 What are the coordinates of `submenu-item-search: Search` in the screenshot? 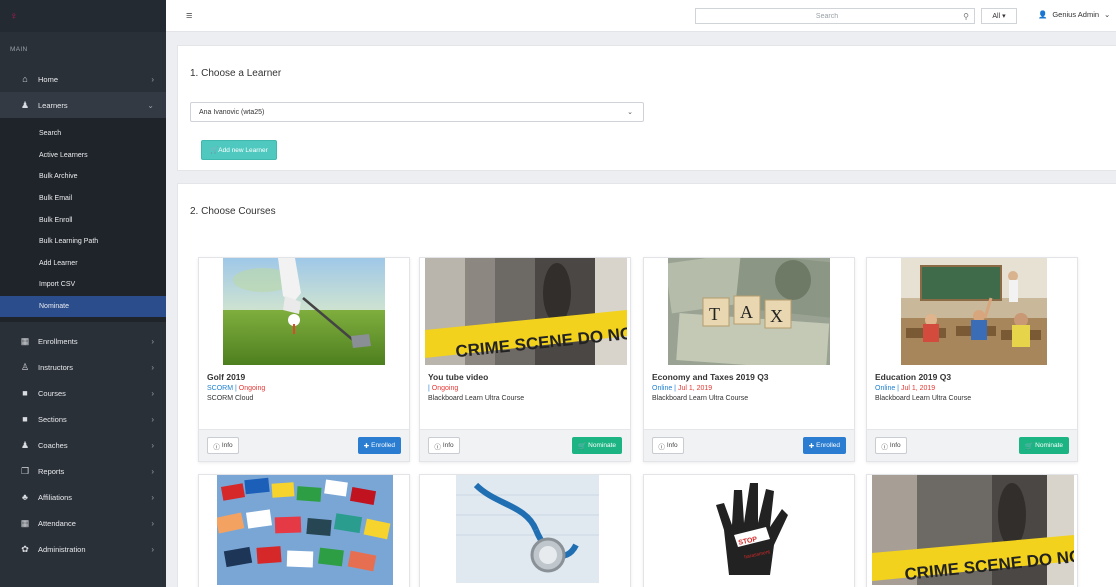 It's located at (83, 134).